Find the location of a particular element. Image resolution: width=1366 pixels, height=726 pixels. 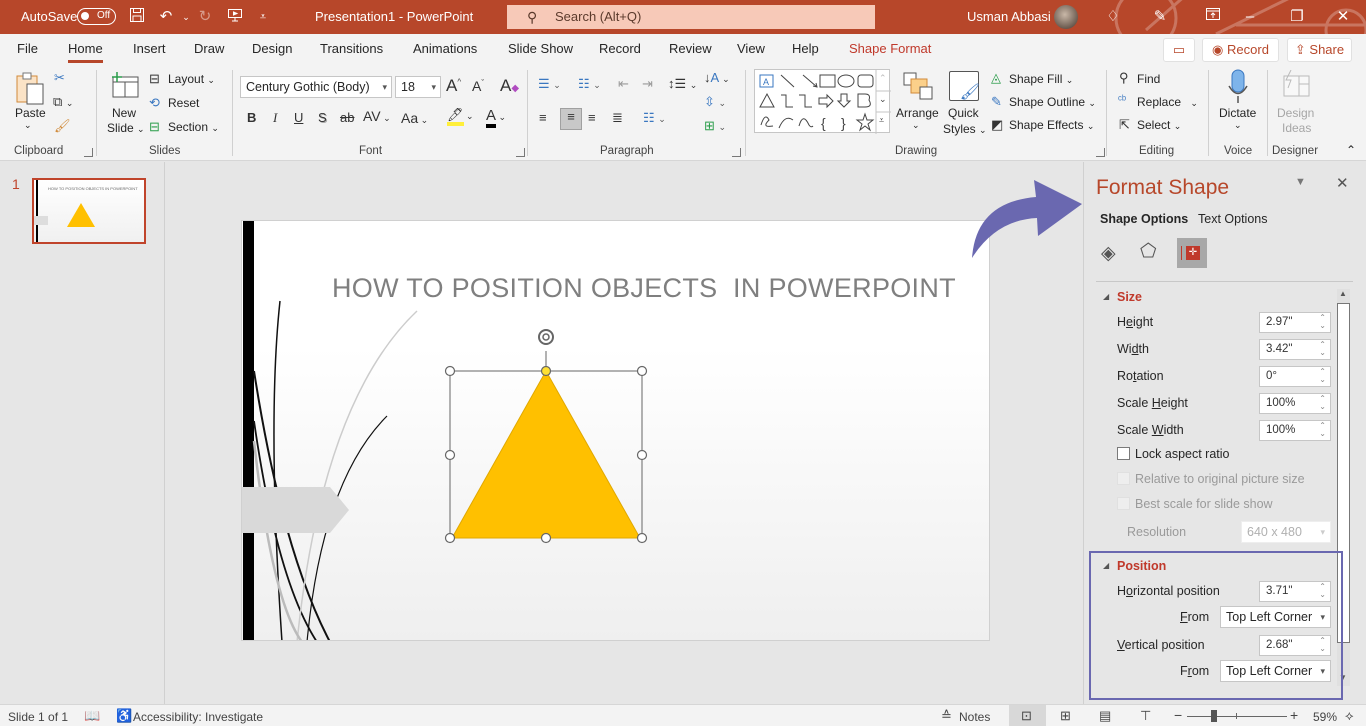

accessibility-status: Accessibility: Investigate is located at coordinates (198, 717).